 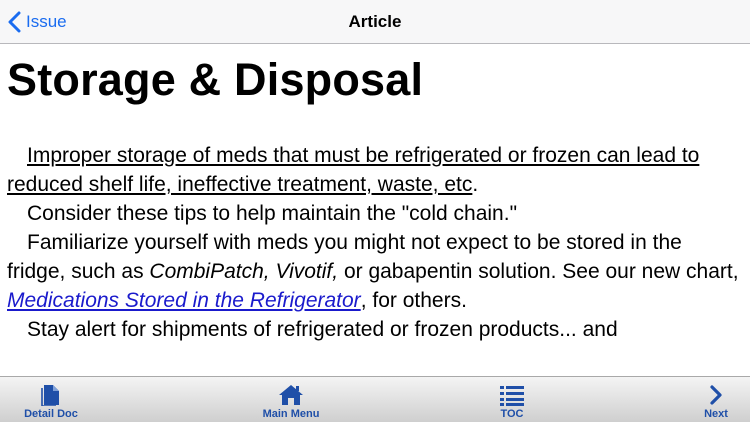 I want to click on list-icon, so click(x=512, y=391).